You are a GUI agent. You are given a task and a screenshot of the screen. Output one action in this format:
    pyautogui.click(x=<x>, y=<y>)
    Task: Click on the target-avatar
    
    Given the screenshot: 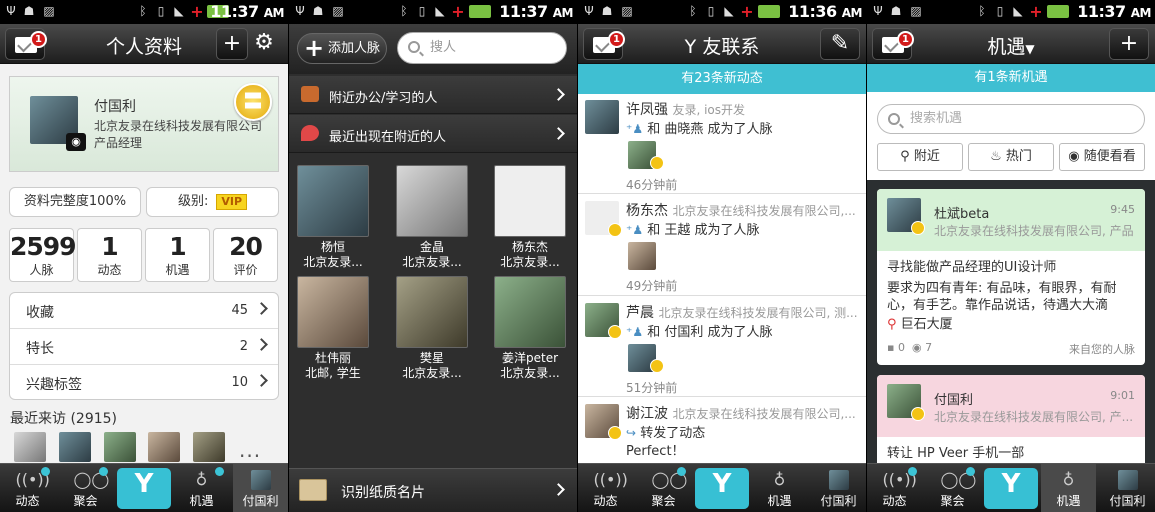 What is the action you would take?
    pyautogui.click(x=642, y=256)
    